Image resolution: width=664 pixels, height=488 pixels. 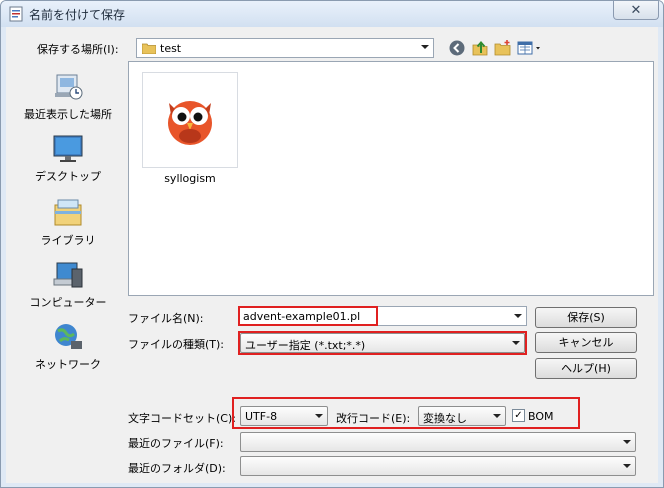 What do you see at coordinates (190, 178) in the screenshot?
I see `file-name: syllogism` at bounding box center [190, 178].